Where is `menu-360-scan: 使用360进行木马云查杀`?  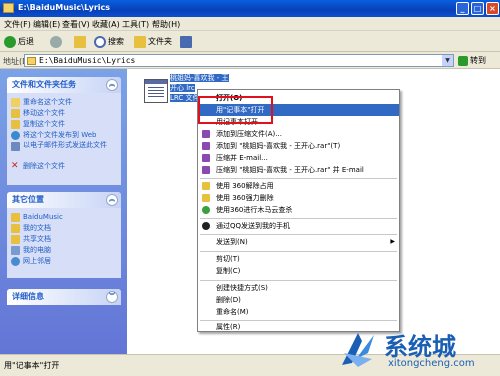
menu-360-scan: 使用360进行木马云查杀 is located at coordinates (298, 210).